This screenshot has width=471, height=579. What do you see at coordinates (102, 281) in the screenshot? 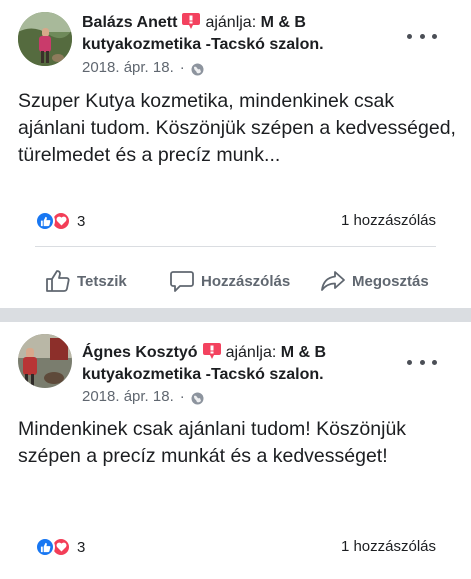
I see `like-label: Tetszik` at bounding box center [102, 281].